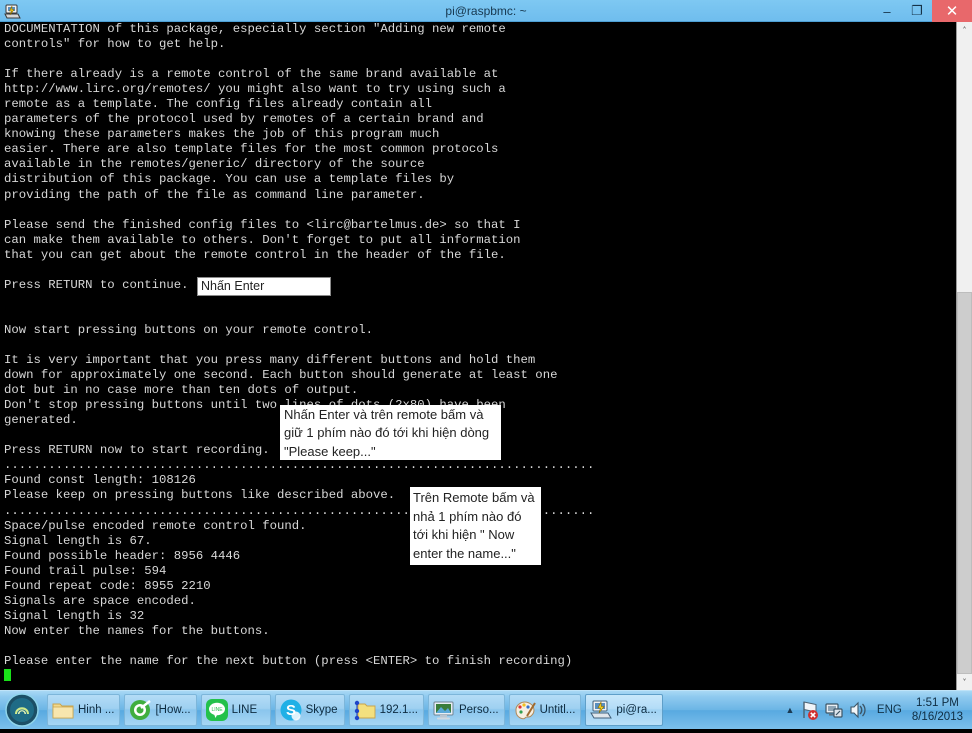 This screenshot has width=972, height=733. I want to click on window-controls: – ❐ ✕, so click(922, 11).